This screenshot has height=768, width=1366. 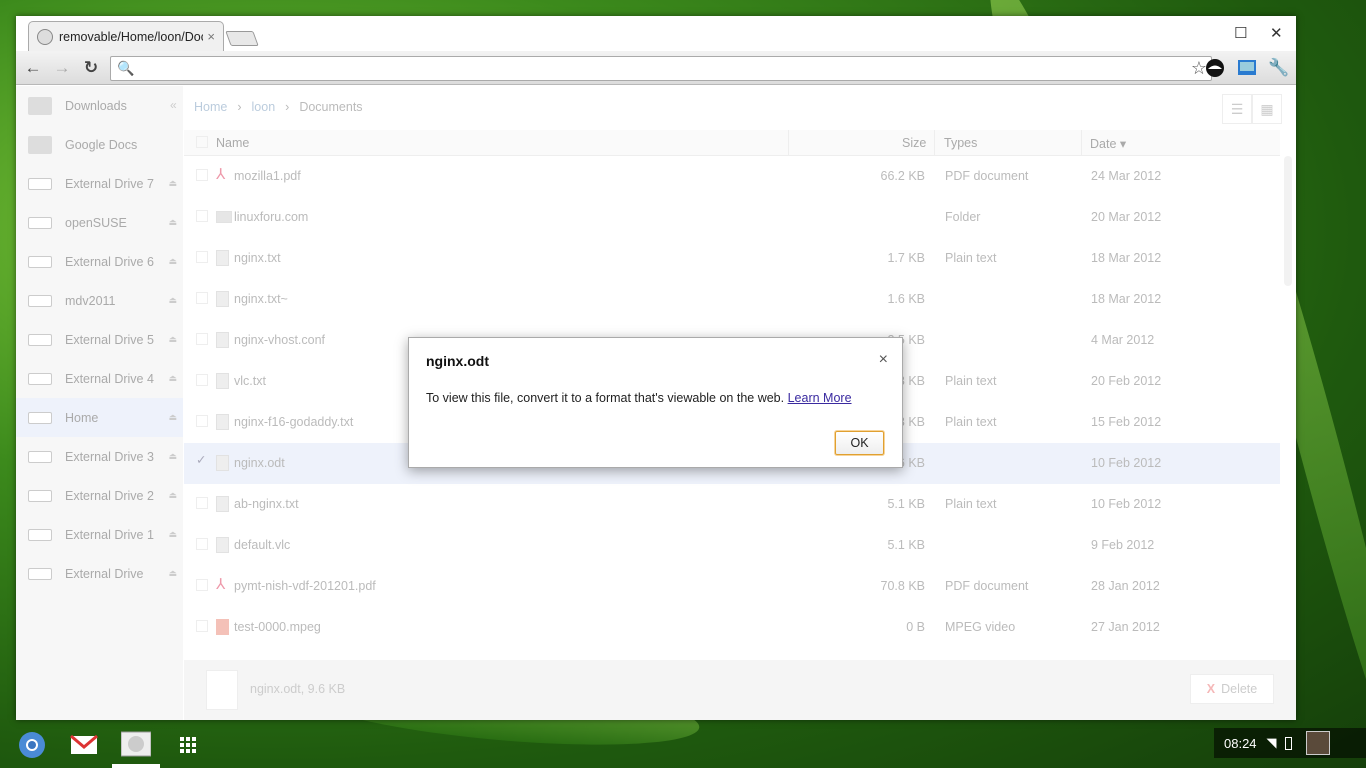 I want to click on sidebar-item-external-drive-6: External Drive 6 ⏏, so click(x=99, y=261).